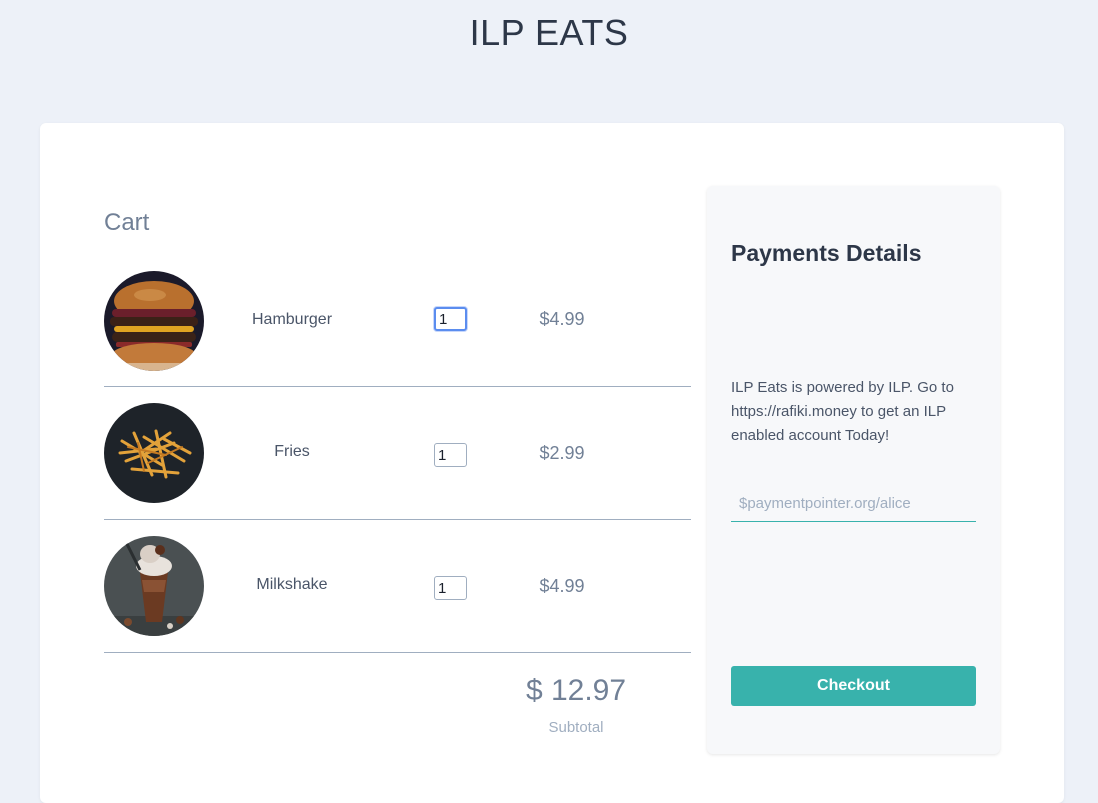 This screenshot has height=803, width=1098. What do you see at coordinates (549, 32) in the screenshot?
I see `app-title: ILP EATS` at bounding box center [549, 32].